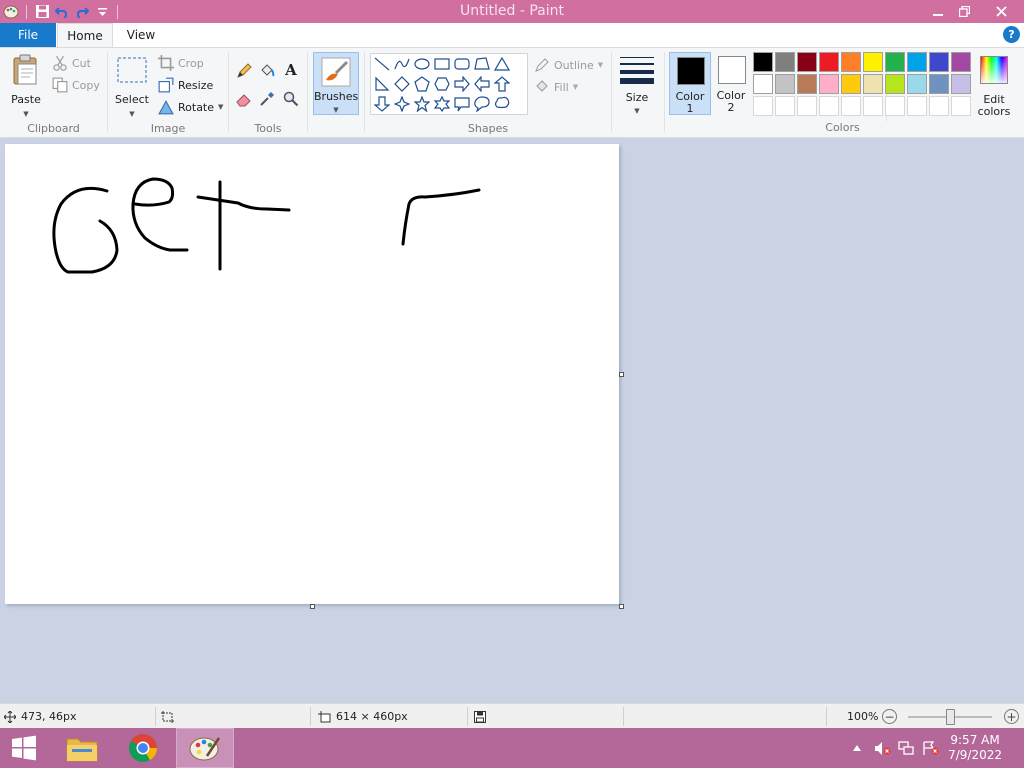 The image size is (1024, 768). I want to click on size-dropdown-icon: ▼, so click(637, 111).